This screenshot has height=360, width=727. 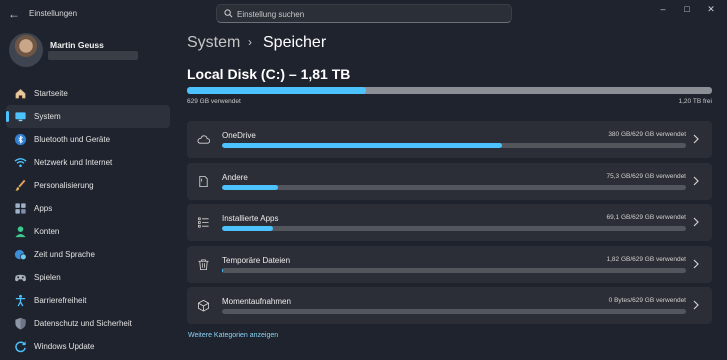 What do you see at coordinates (203, 222) in the screenshot?
I see `list-icon` at bounding box center [203, 222].